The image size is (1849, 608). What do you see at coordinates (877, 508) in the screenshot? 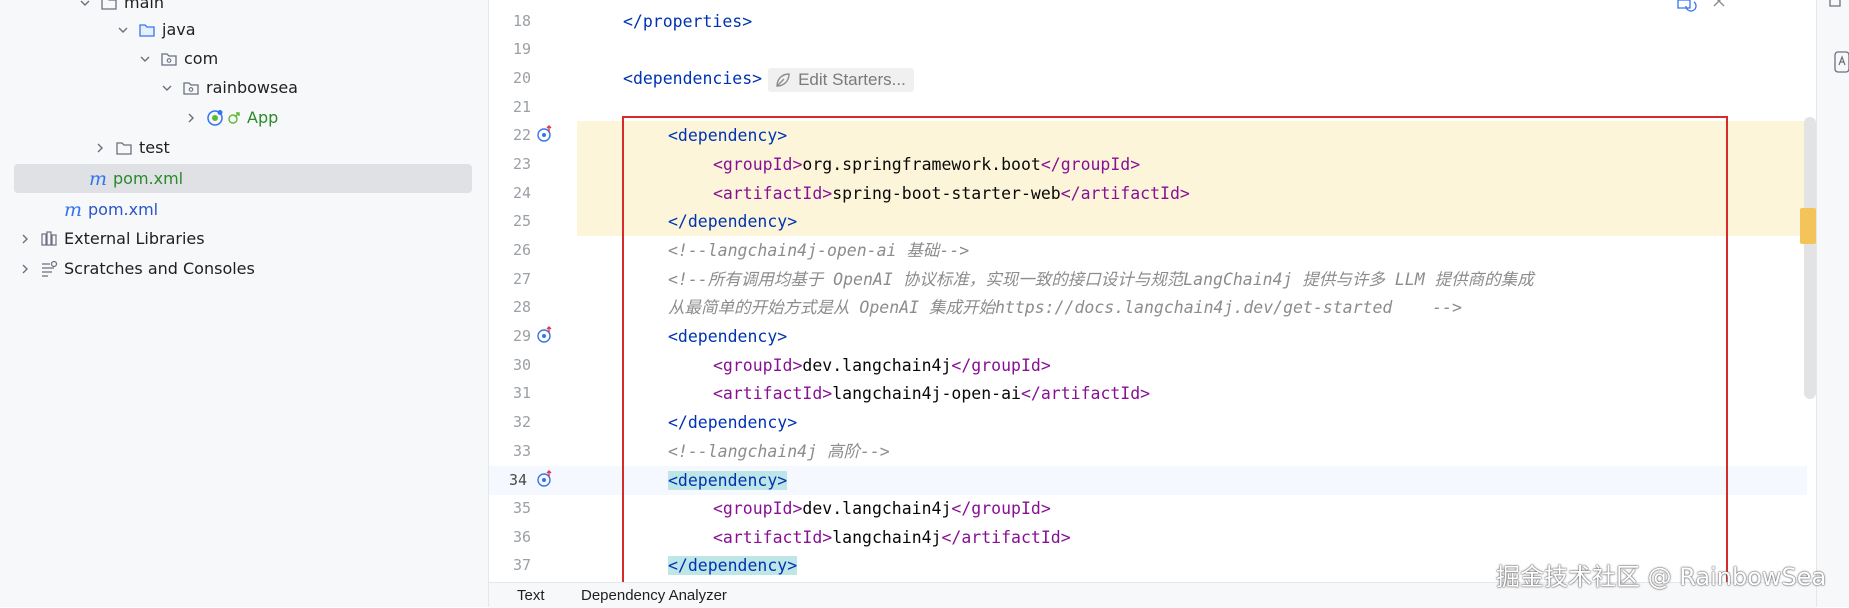
I see `xml-value: dev.langchain4j` at bounding box center [877, 508].